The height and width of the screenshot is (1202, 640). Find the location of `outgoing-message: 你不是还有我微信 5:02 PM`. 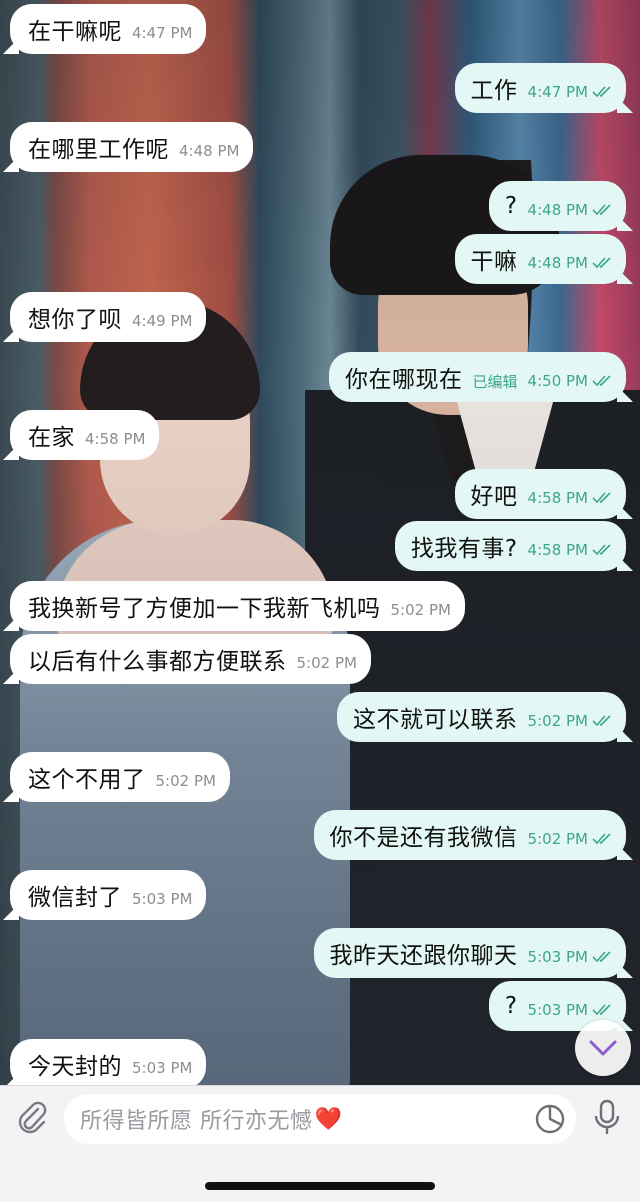

outgoing-message: 你不是还有我微信 5:02 PM is located at coordinates (473, 835).